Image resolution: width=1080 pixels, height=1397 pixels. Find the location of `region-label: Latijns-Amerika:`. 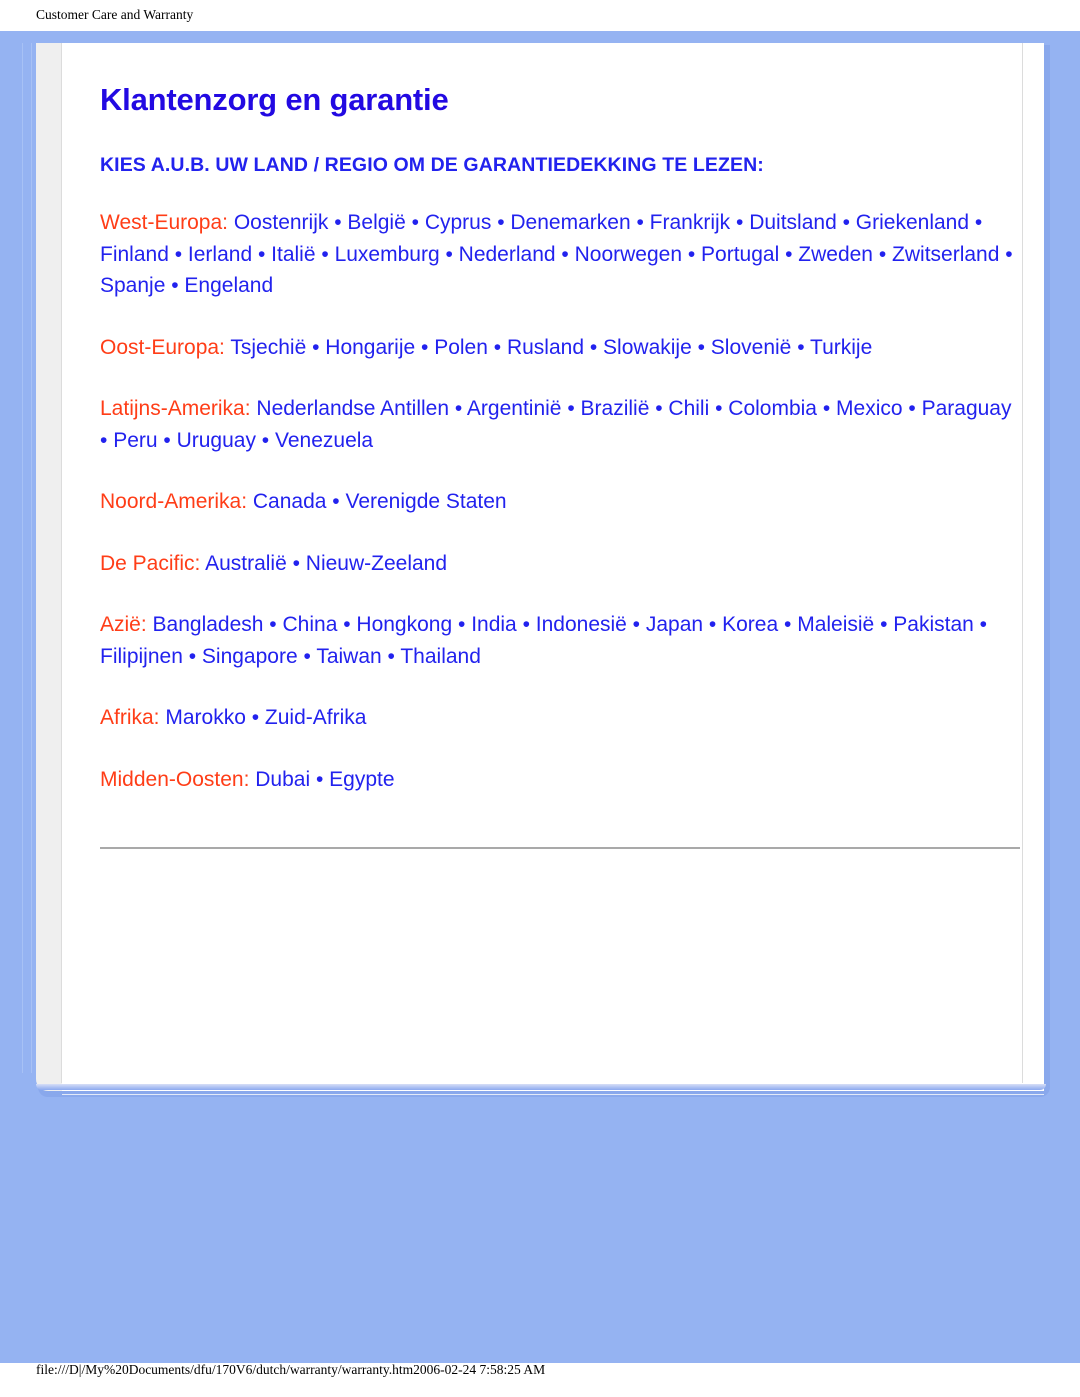

region-label: Latijns-Amerika: is located at coordinates (175, 409).